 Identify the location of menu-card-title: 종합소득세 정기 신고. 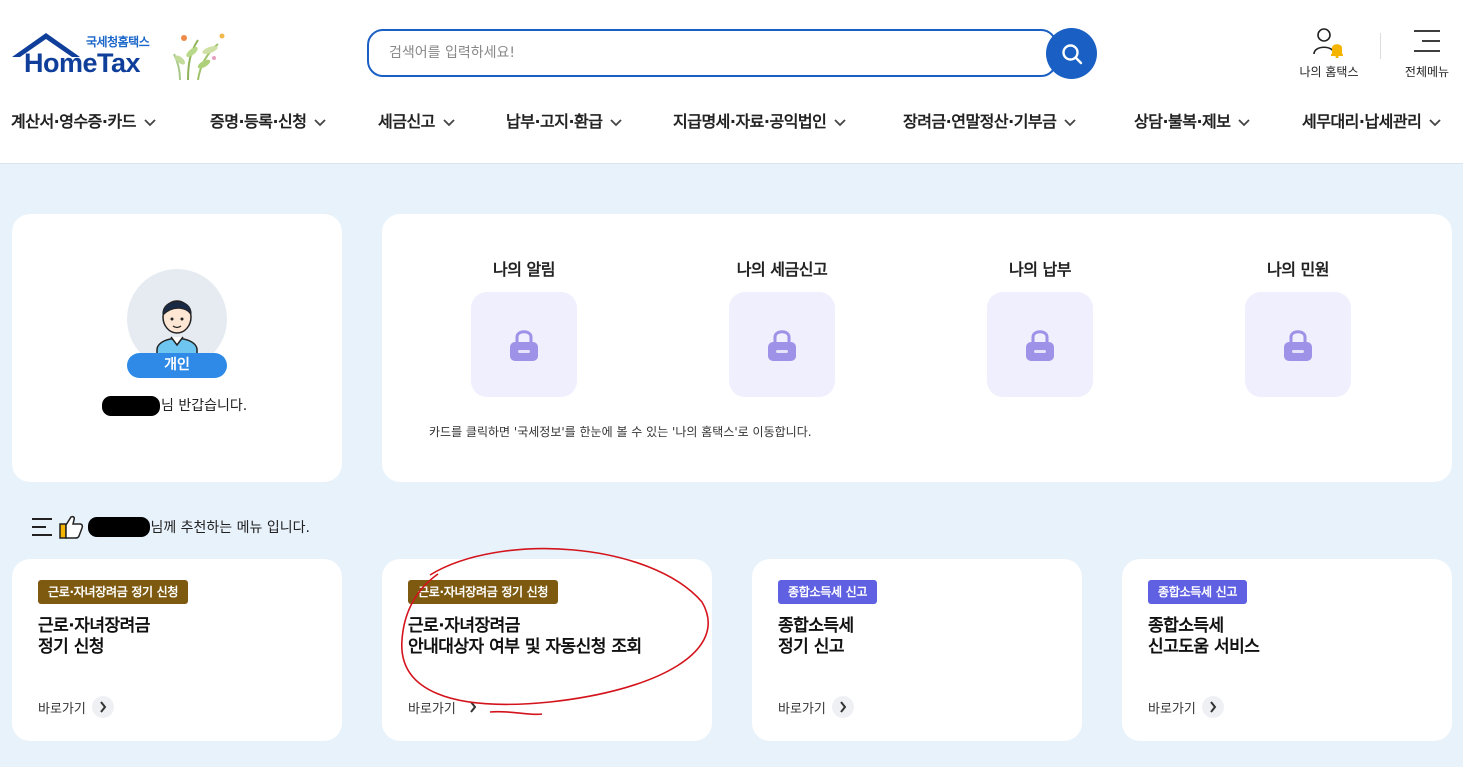
(816, 637).